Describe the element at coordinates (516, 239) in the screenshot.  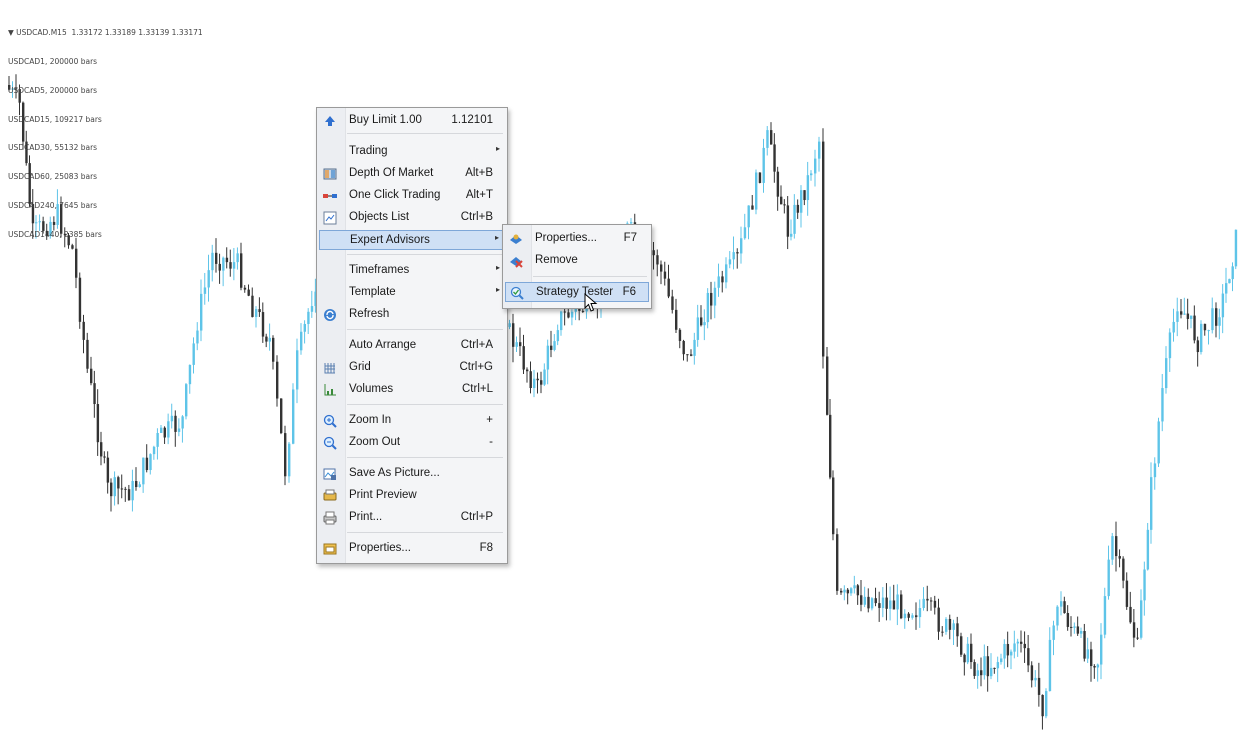
I see `ea-properties-icon` at that location.